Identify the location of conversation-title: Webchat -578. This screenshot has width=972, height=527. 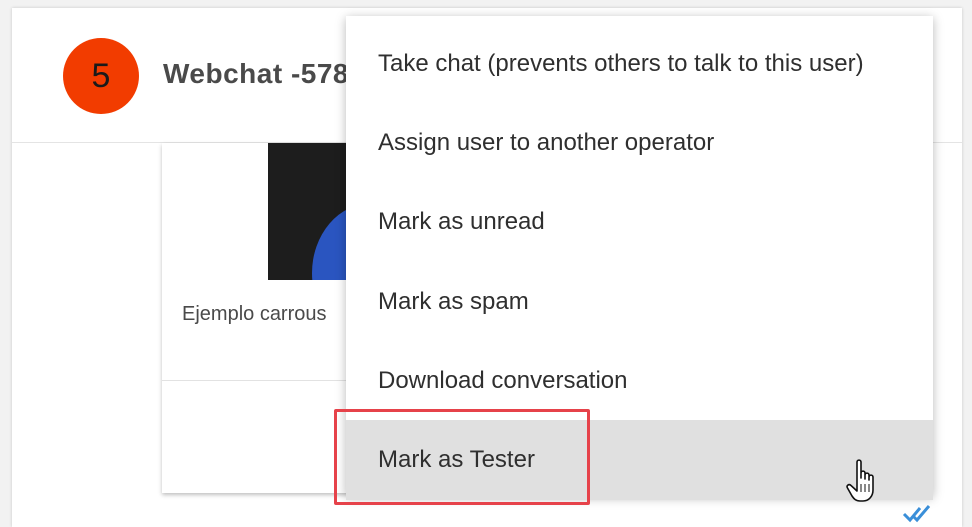
(256, 73).